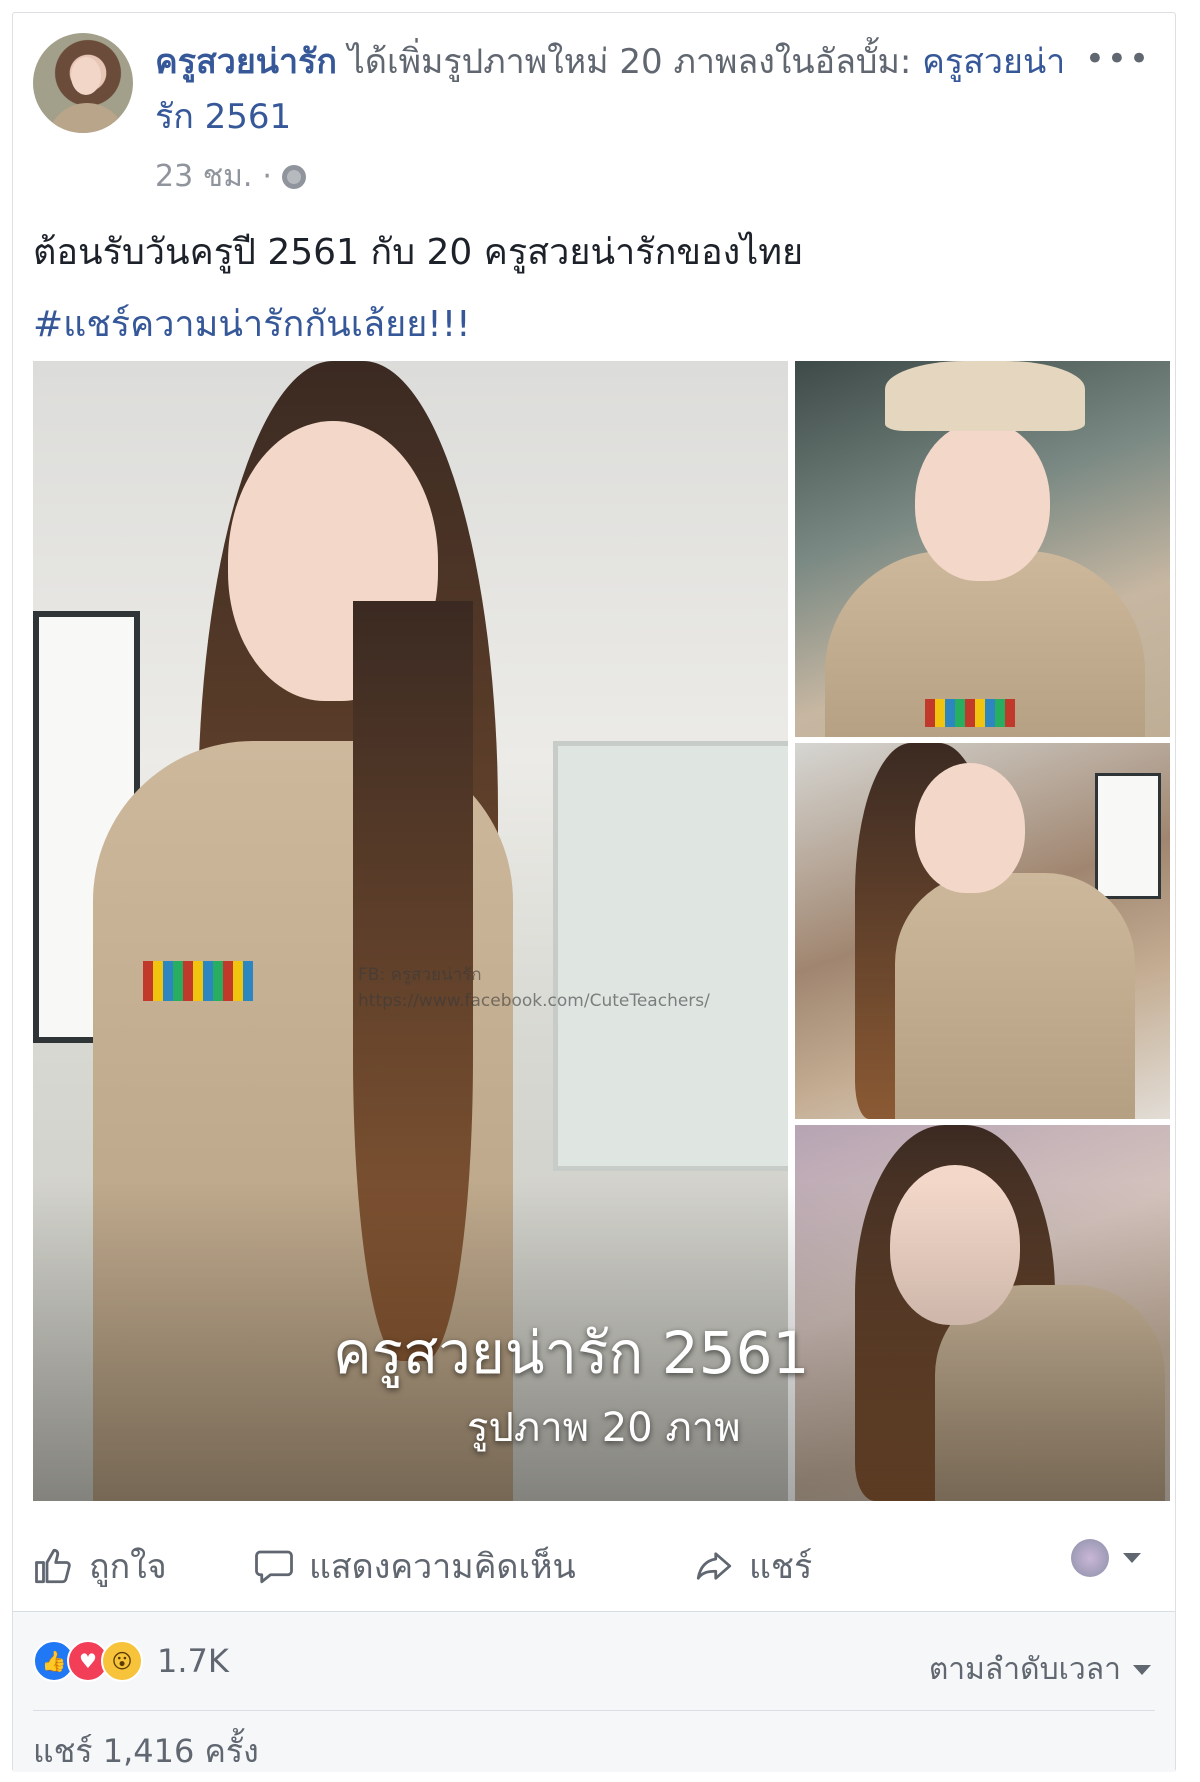 This screenshot has width=1200, height=1782. What do you see at coordinates (534, 1001) in the screenshot?
I see `watermark-line-2: https://www.facebook.com/CuteTeachers/` at bounding box center [534, 1001].